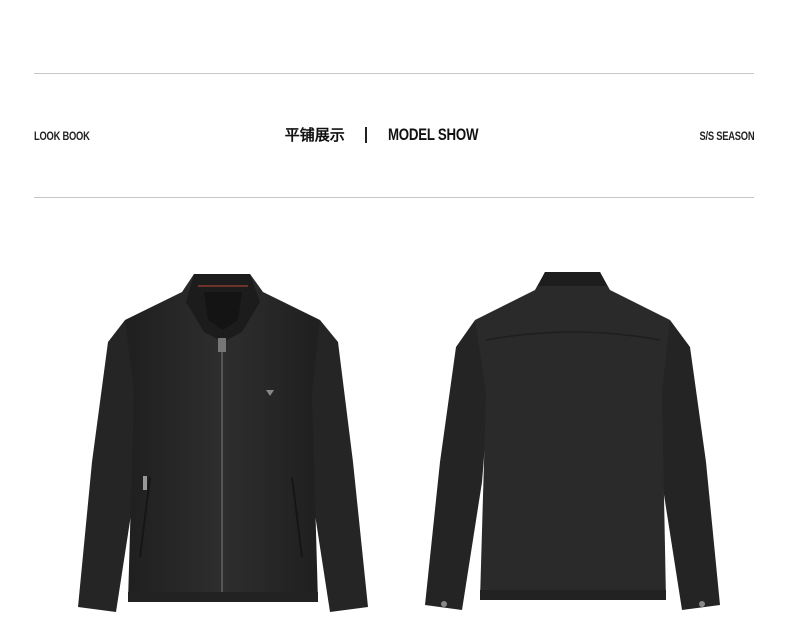  I want to click on section-header: LOOK BOOK 平铺展示 MODEL SHOW S/S SEASON, so click(394, 137).